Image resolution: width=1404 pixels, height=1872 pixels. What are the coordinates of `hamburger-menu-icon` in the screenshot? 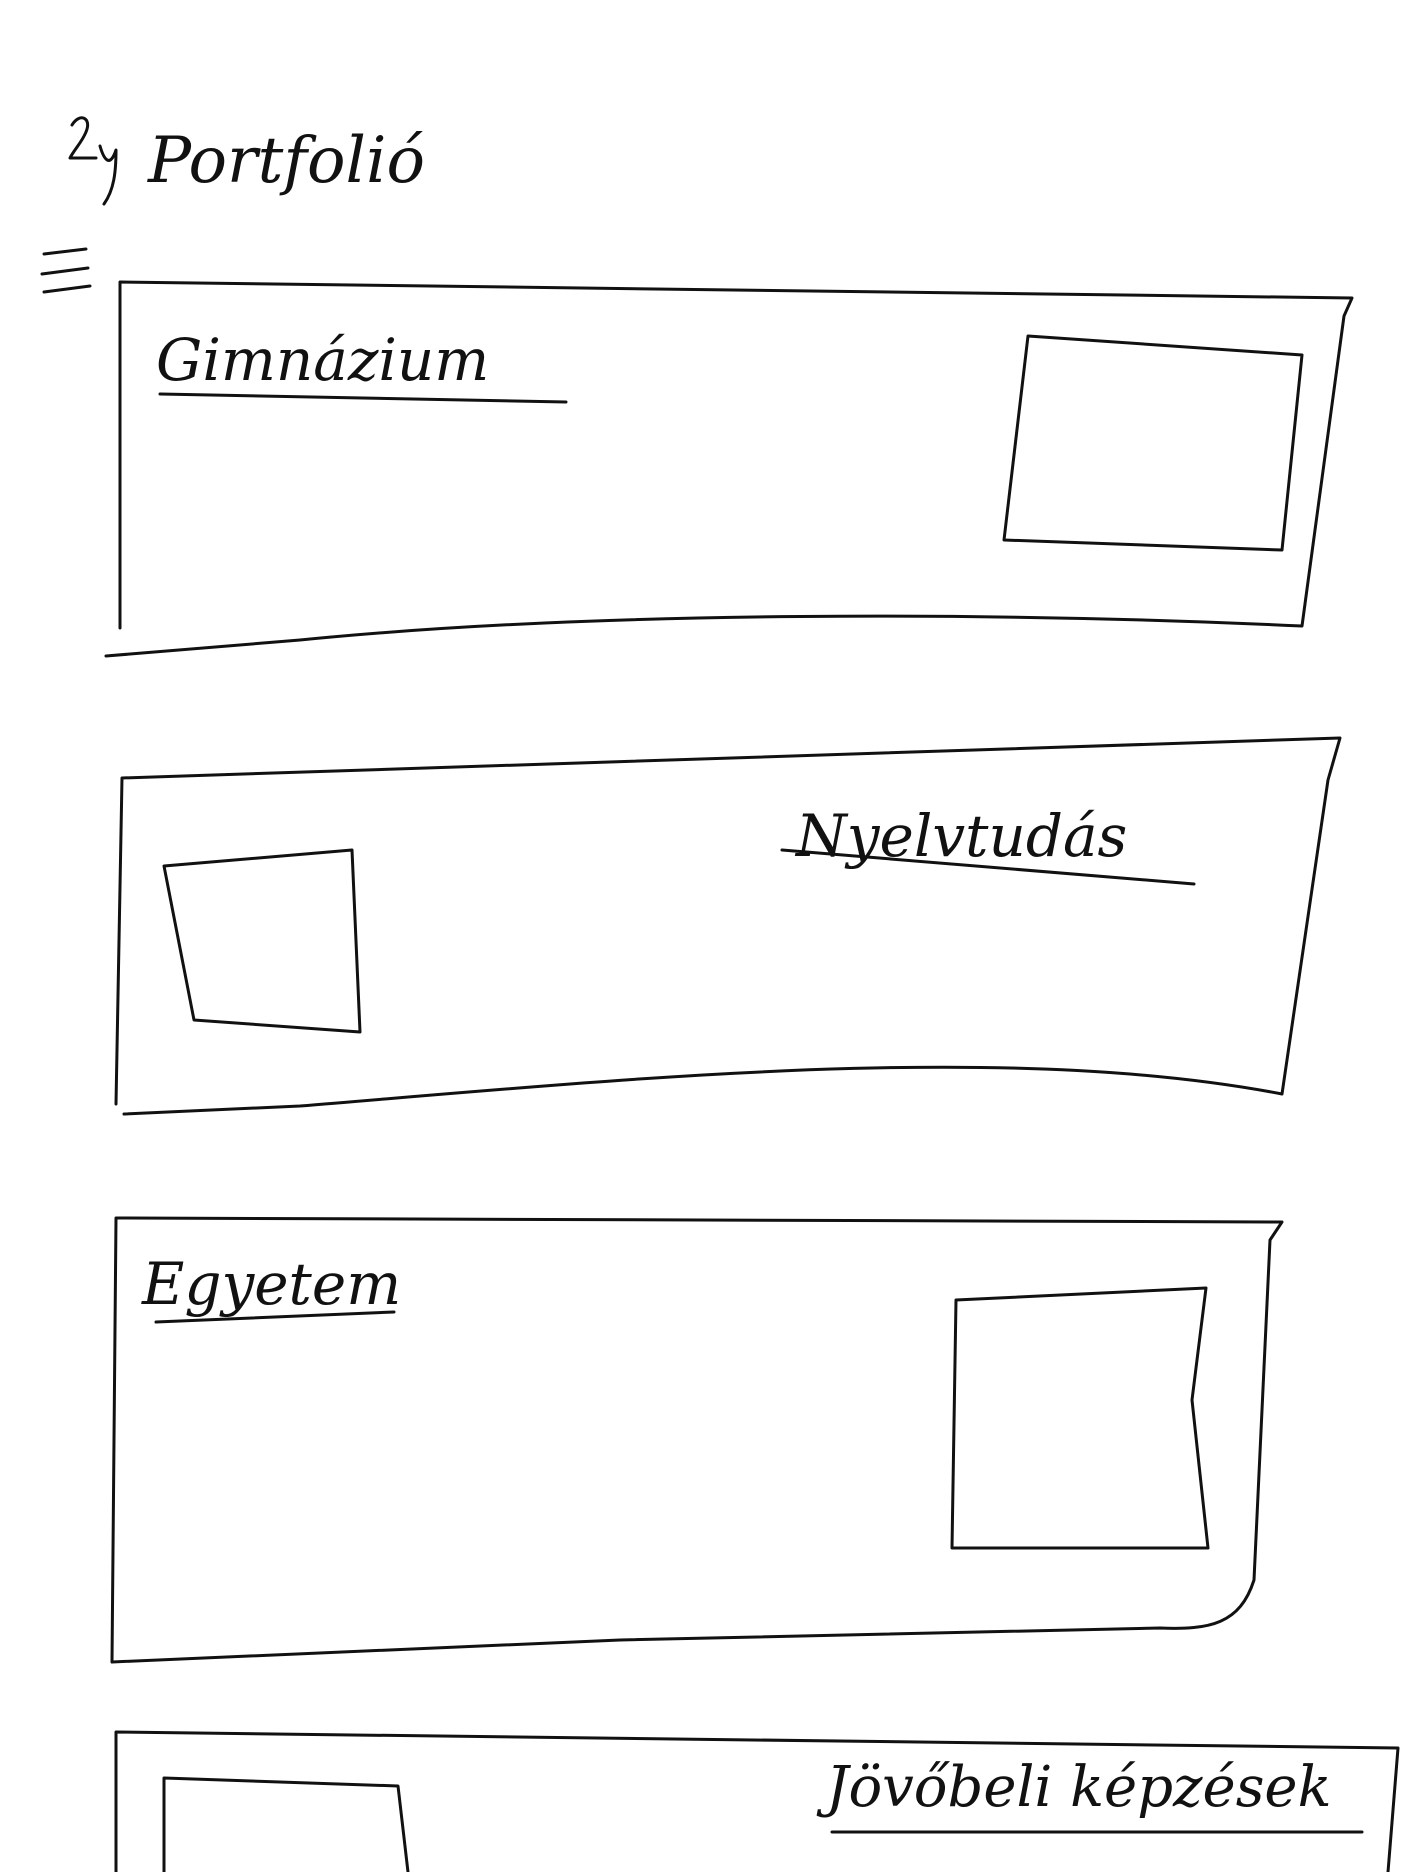 It's located at (66, 270).